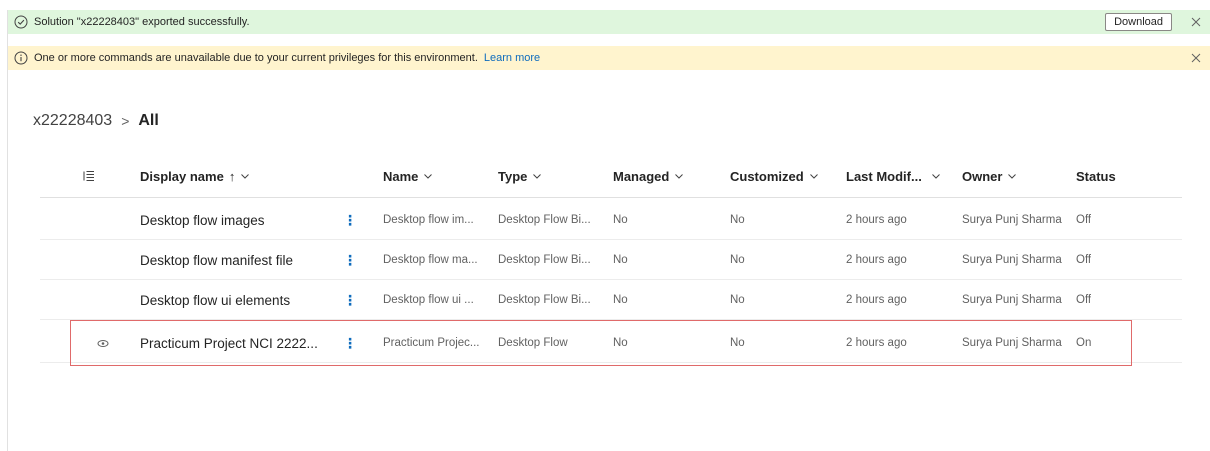  What do you see at coordinates (1138, 22) in the screenshot?
I see `download-button: Download` at bounding box center [1138, 22].